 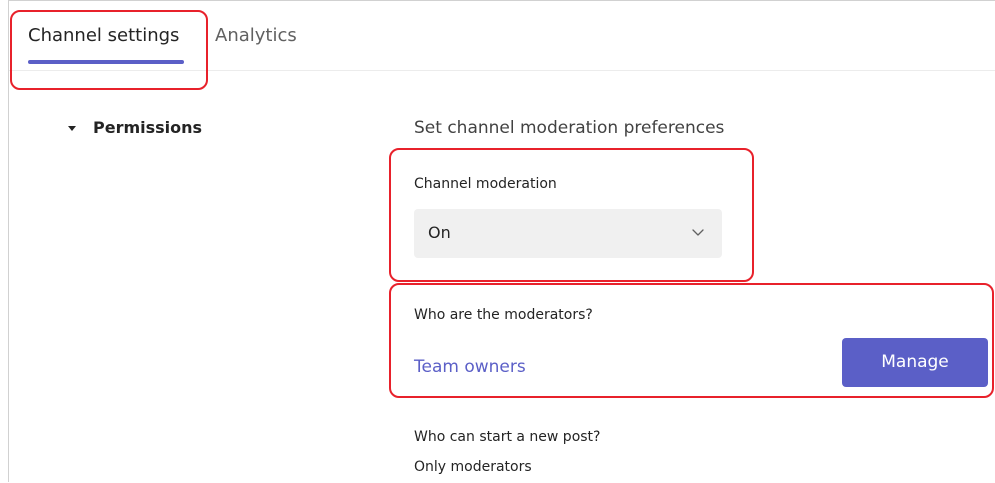 What do you see at coordinates (503, 315) in the screenshot?
I see `moderators-label: Who are the moderators?` at bounding box center [503, 315].